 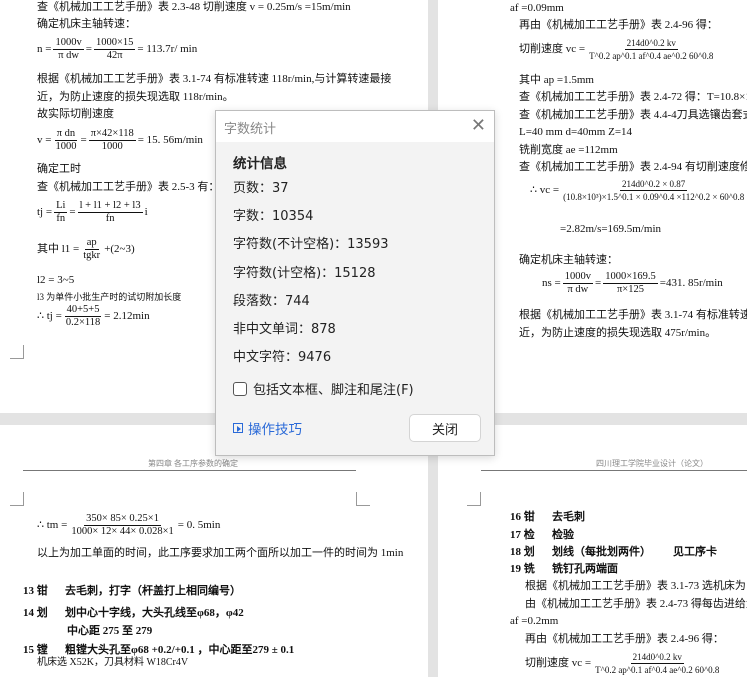 I want to click on text-line: 确定工时, so click(x=59, y=169).